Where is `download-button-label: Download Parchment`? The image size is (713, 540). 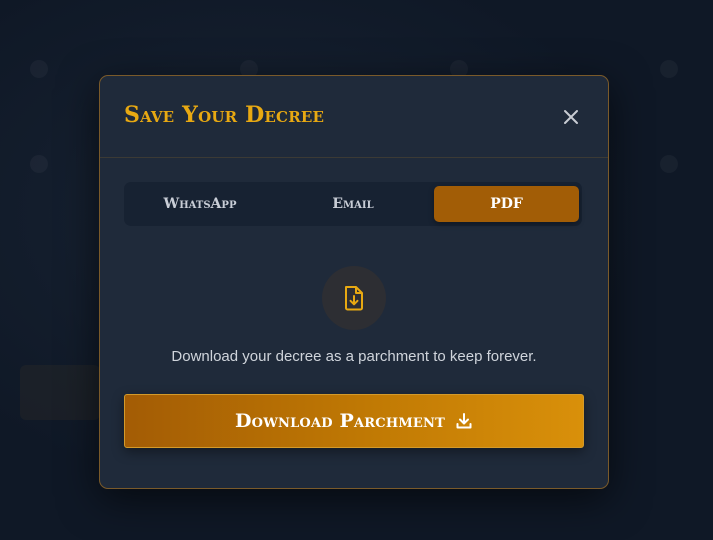
download-button-label: Download Parchment is located at coordinates (340, 421).